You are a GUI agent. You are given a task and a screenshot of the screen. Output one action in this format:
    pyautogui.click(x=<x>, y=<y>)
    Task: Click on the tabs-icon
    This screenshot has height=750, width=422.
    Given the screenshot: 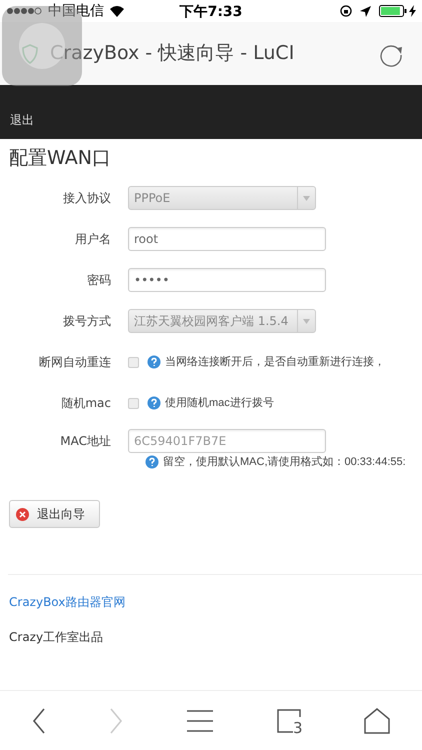 What is the action you would take?
    pyautogui.click(x=288, y=720)
    